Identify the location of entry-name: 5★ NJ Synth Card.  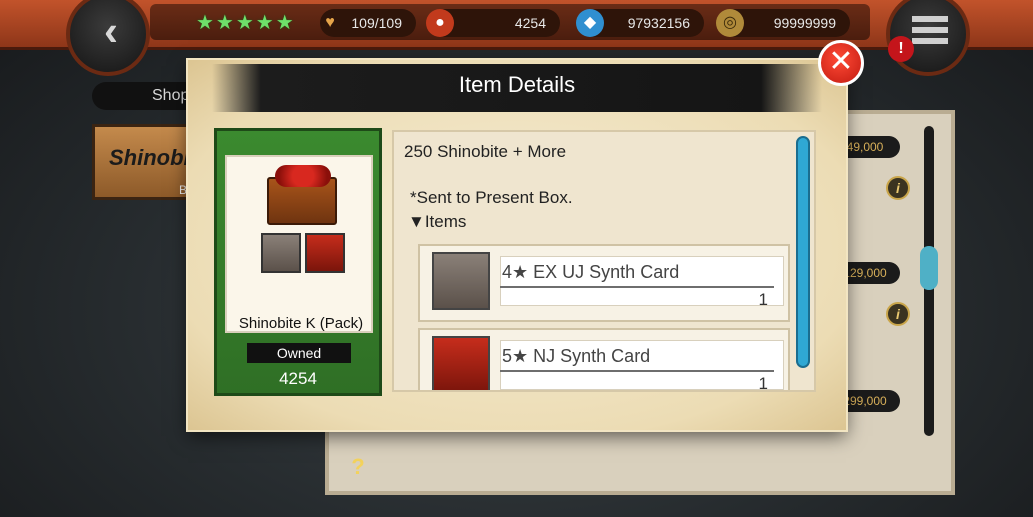
(576, 356).